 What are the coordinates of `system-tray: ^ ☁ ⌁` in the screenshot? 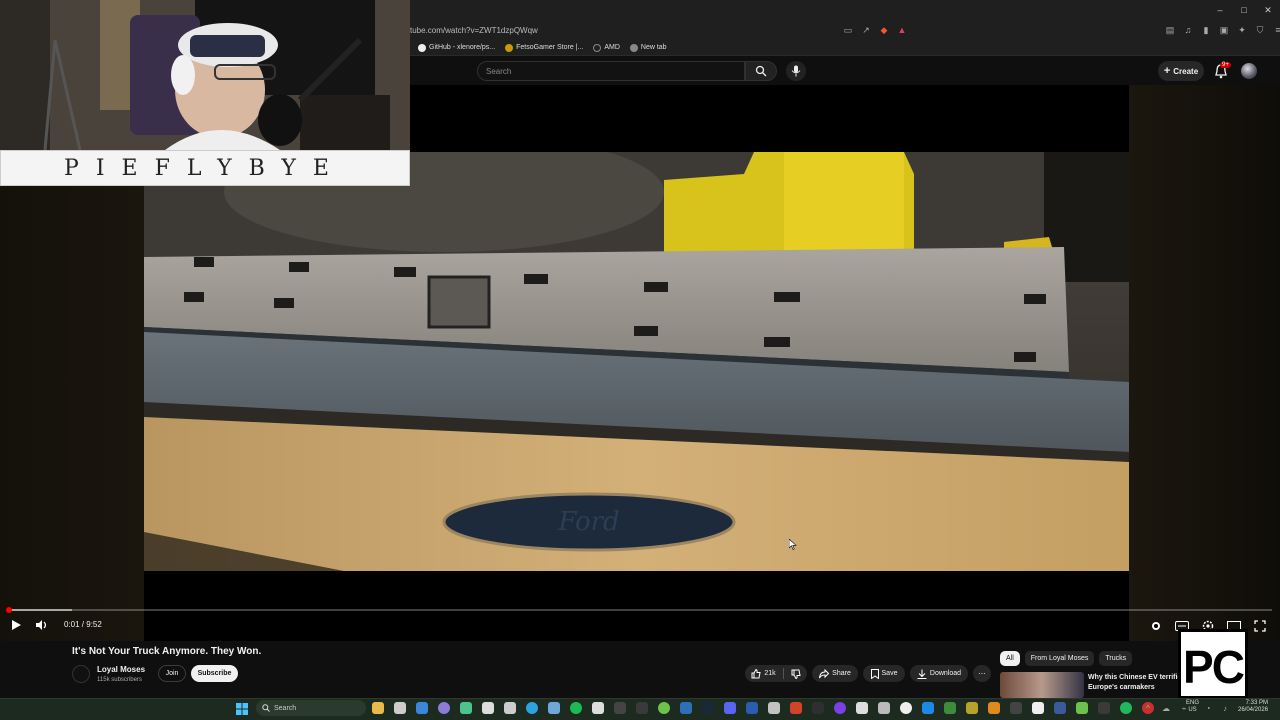 It's located at (1166, 709).